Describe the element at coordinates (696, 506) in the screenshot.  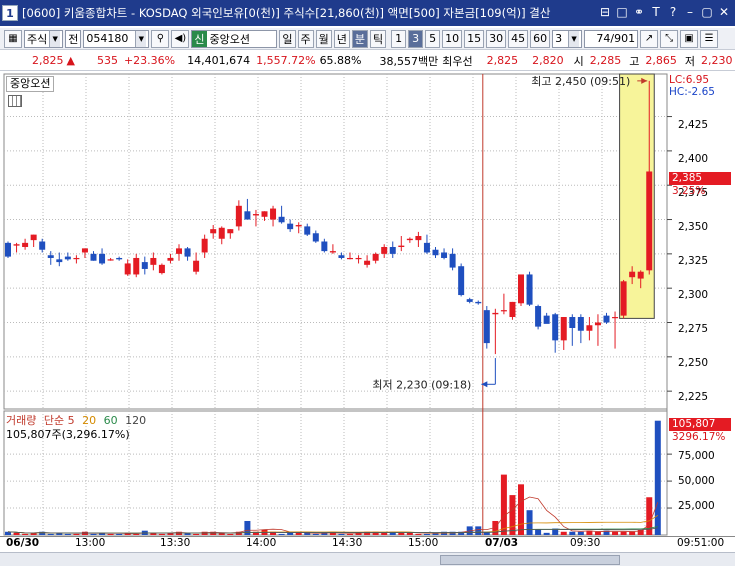
I see `volume-tick: 25,000` at that location.